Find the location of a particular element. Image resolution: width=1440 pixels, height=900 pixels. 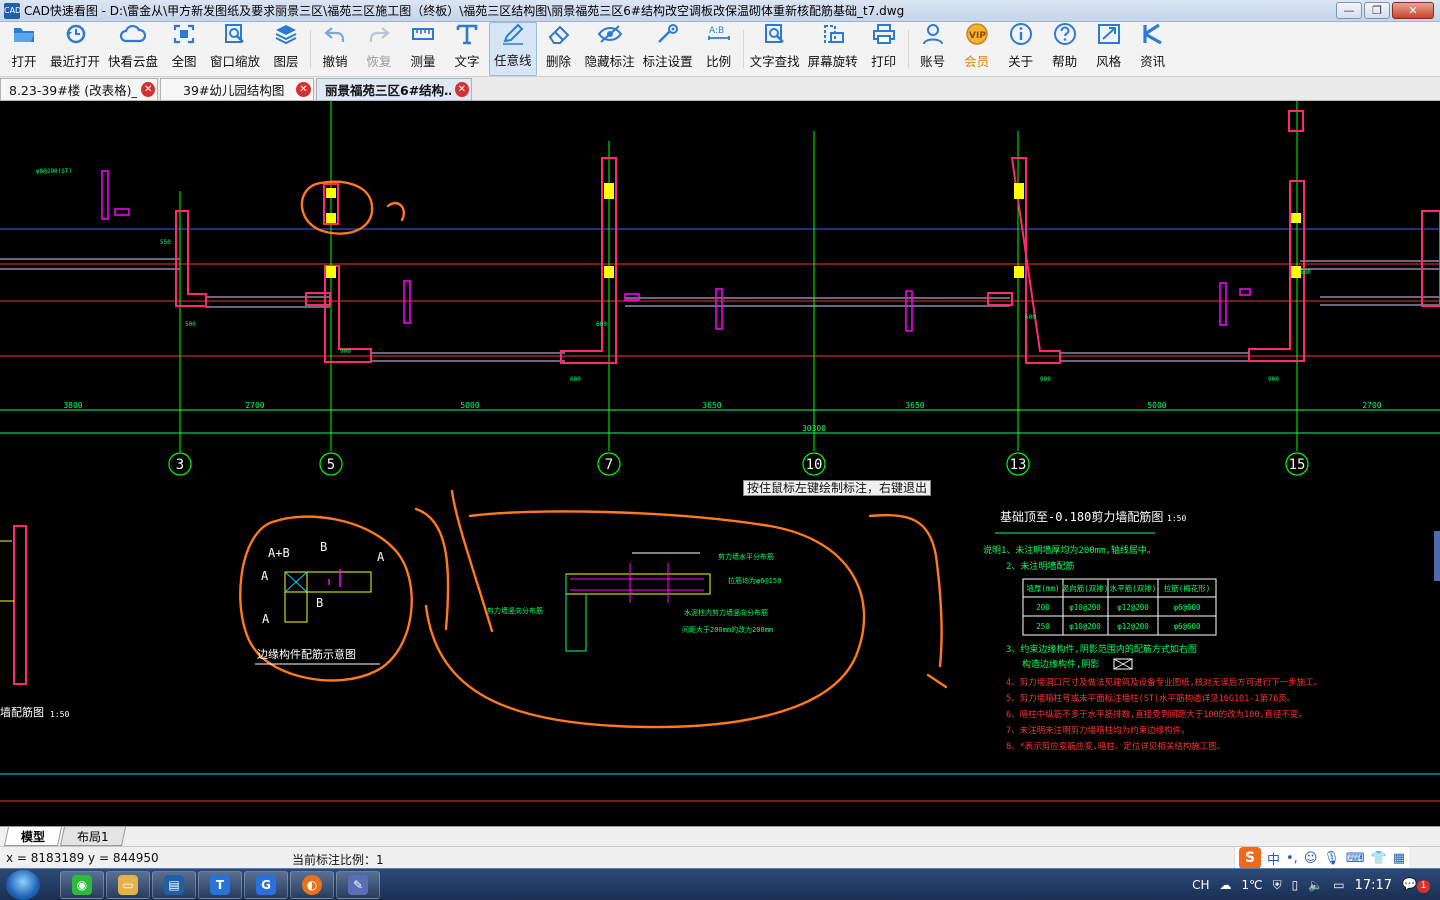

weather-icon: ☁ is located at coordinates (1226, 885).